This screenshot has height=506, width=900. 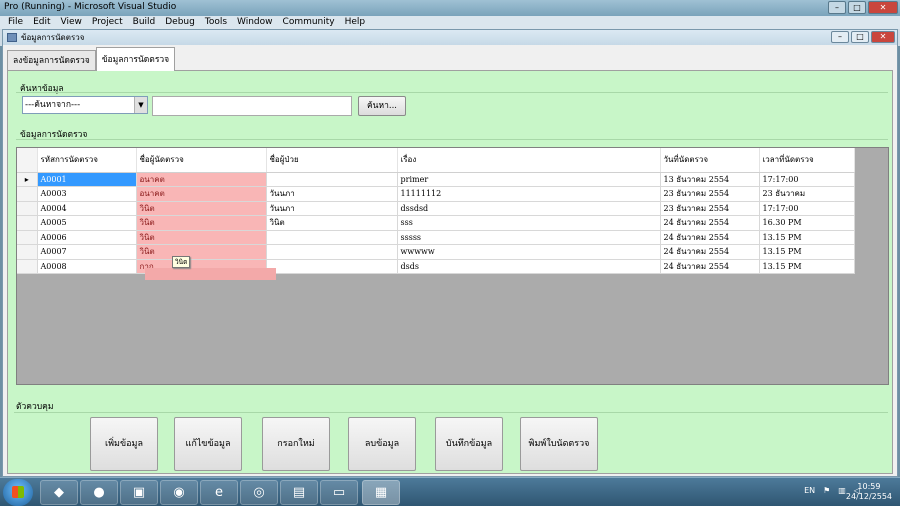 What do you see at coordinates (710, 160) in the screenshot?
I see `column-header: วันที่นัดตรวจ` at bounding box center [710, 160].